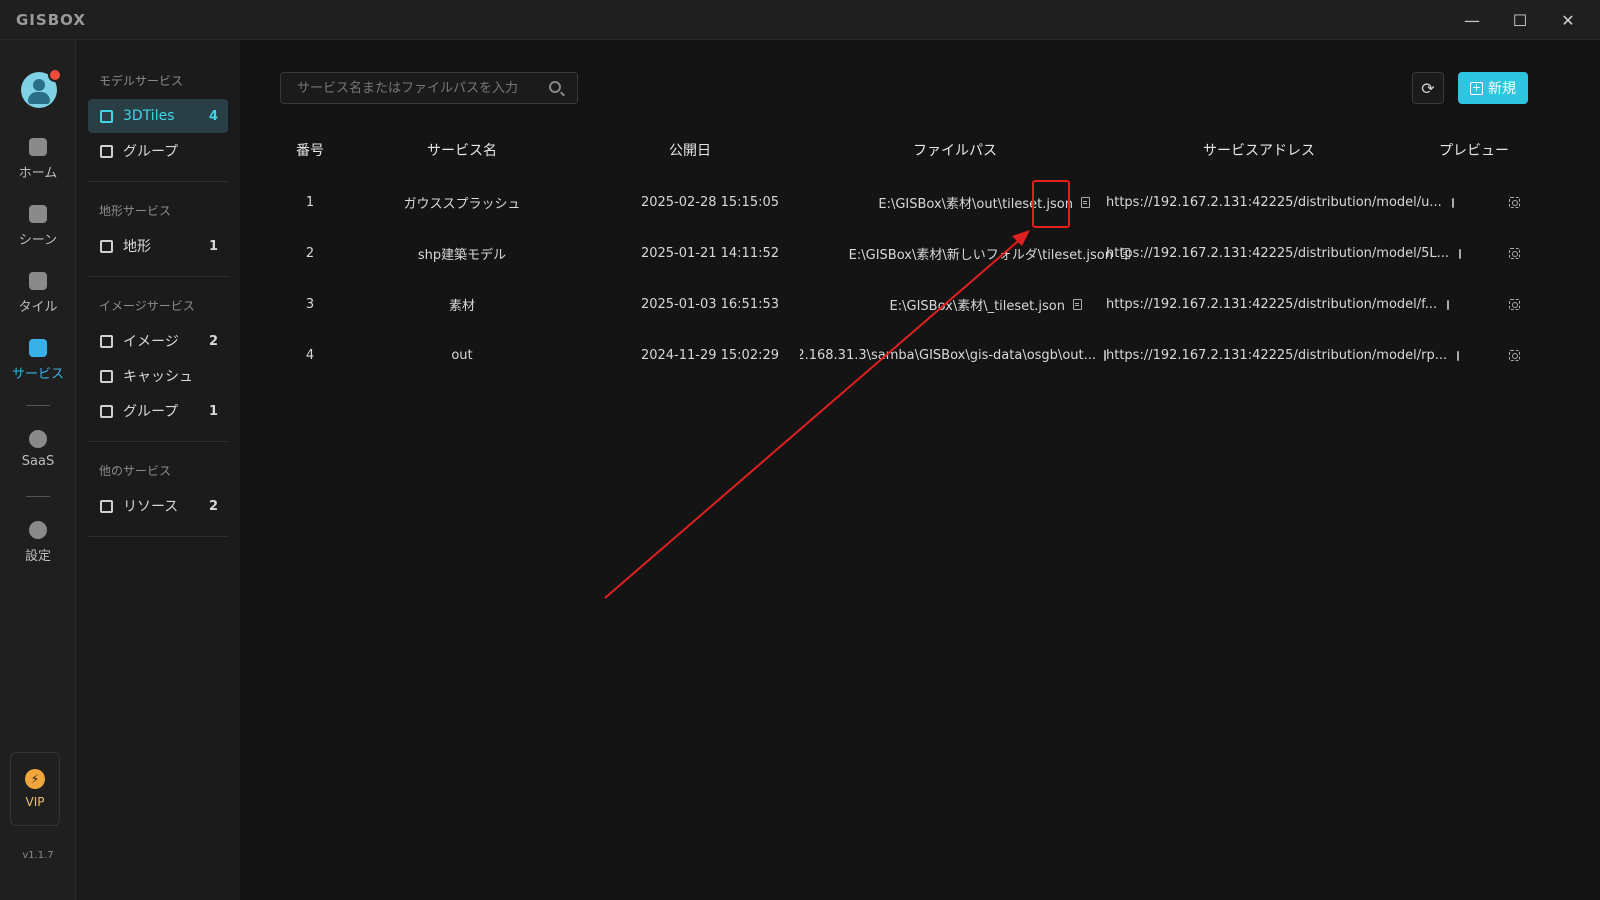  I want to click on menu-item-resource: リソース 2, so click(158, 506).